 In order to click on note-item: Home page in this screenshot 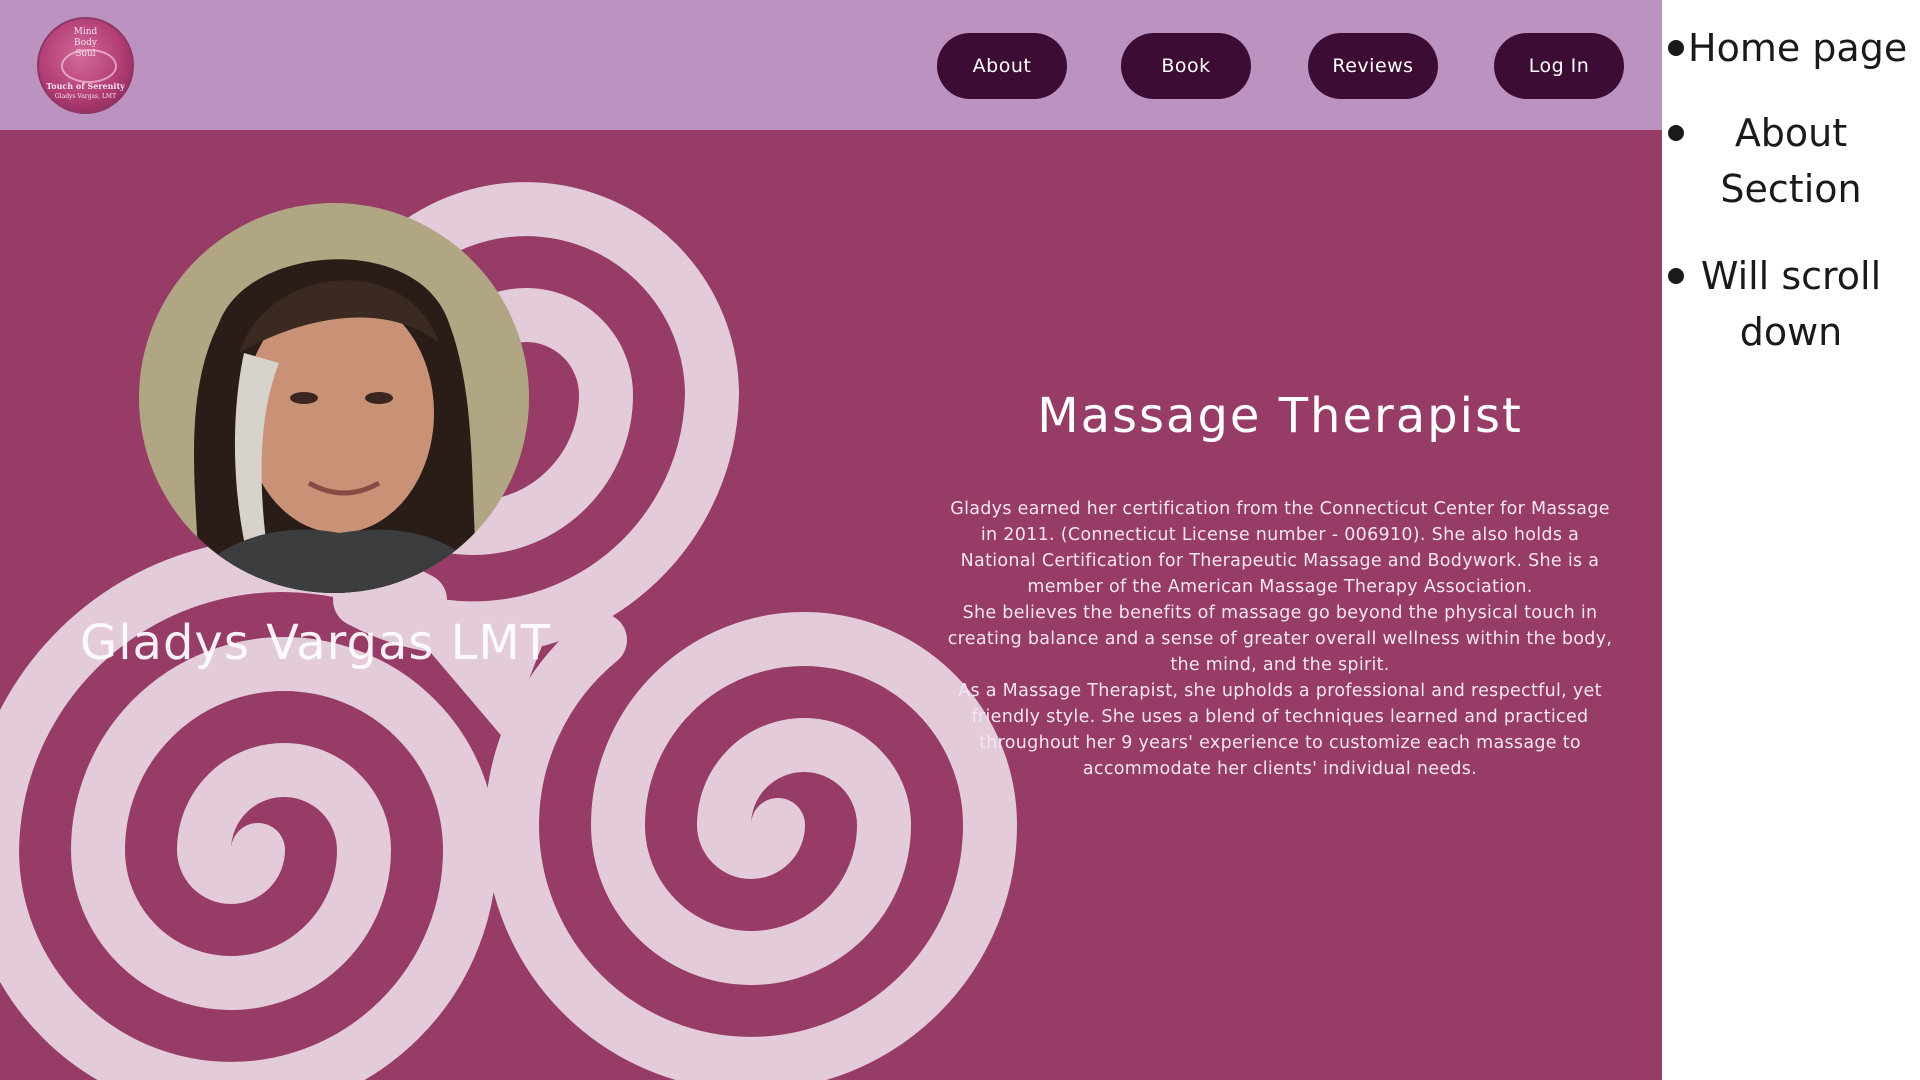, I will do `click(1791, 48)`.